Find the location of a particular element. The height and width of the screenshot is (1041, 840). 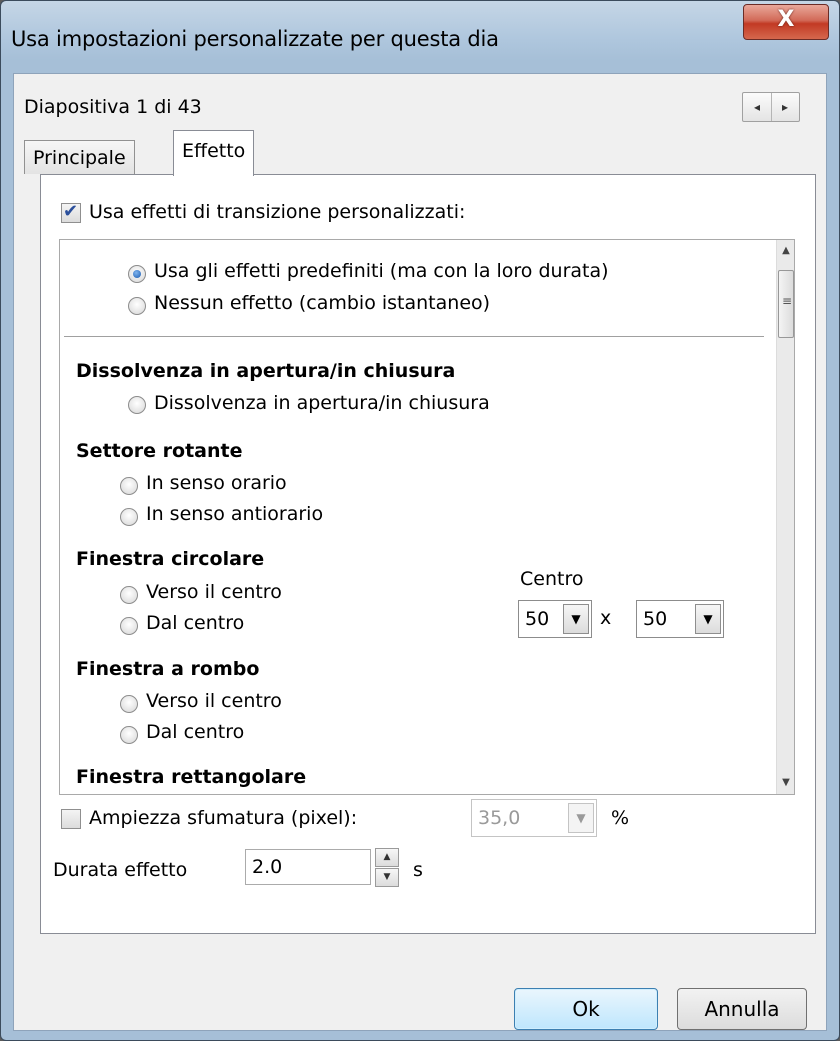

duration-unit: s is located at coordinates (418, 870).